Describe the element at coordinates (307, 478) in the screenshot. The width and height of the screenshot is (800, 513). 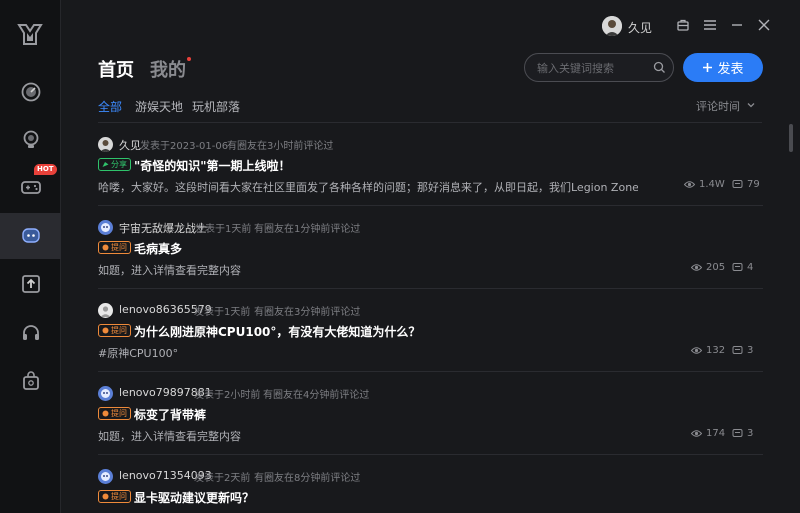
I see `post-activity: 有圈友在8分钟前评论过` at that location.